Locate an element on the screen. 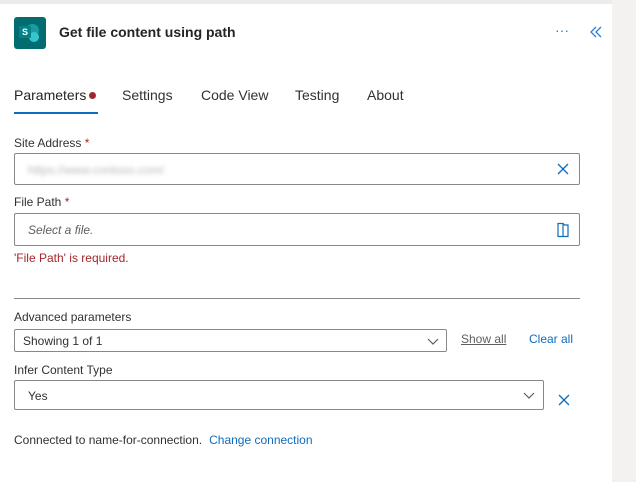  connected-text: Connected to name-for-connection. is located at coordinates (108, 440).